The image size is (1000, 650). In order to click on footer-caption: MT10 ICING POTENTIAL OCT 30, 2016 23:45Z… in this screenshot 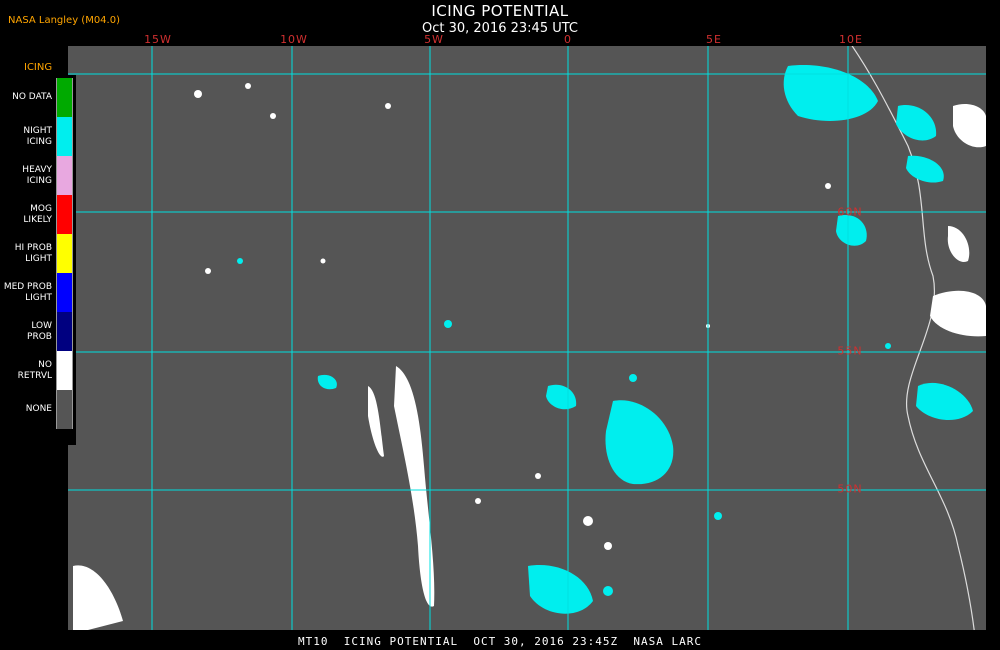, I will do `click(500, 641)`.